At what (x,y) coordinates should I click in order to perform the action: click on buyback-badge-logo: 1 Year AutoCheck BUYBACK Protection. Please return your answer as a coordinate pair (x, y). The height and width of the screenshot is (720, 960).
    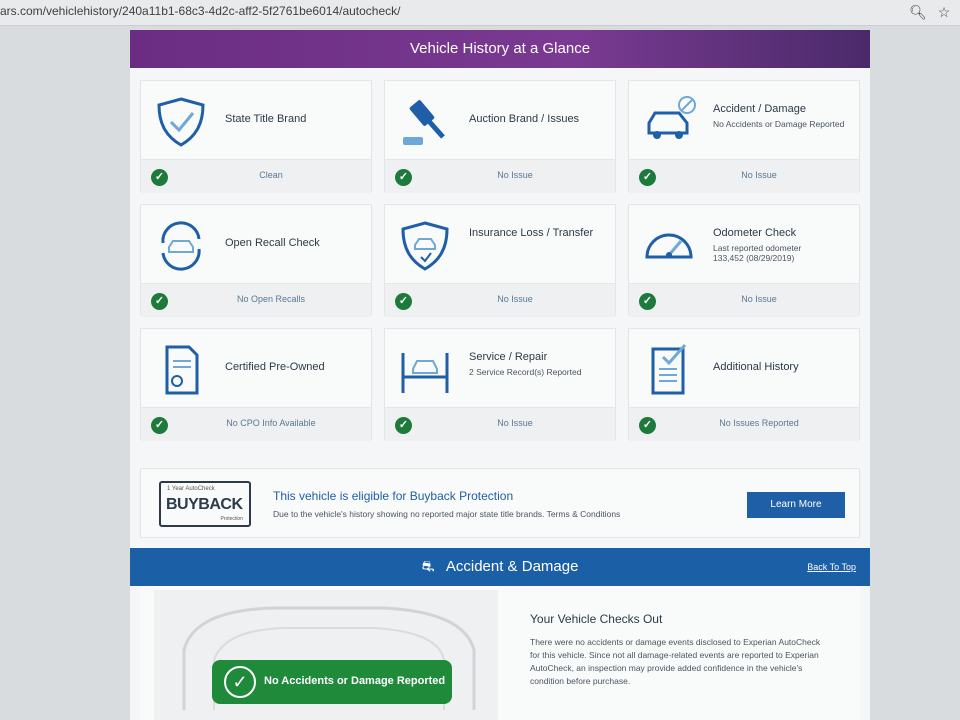
    Looking at the image, I should click on (205, 504).